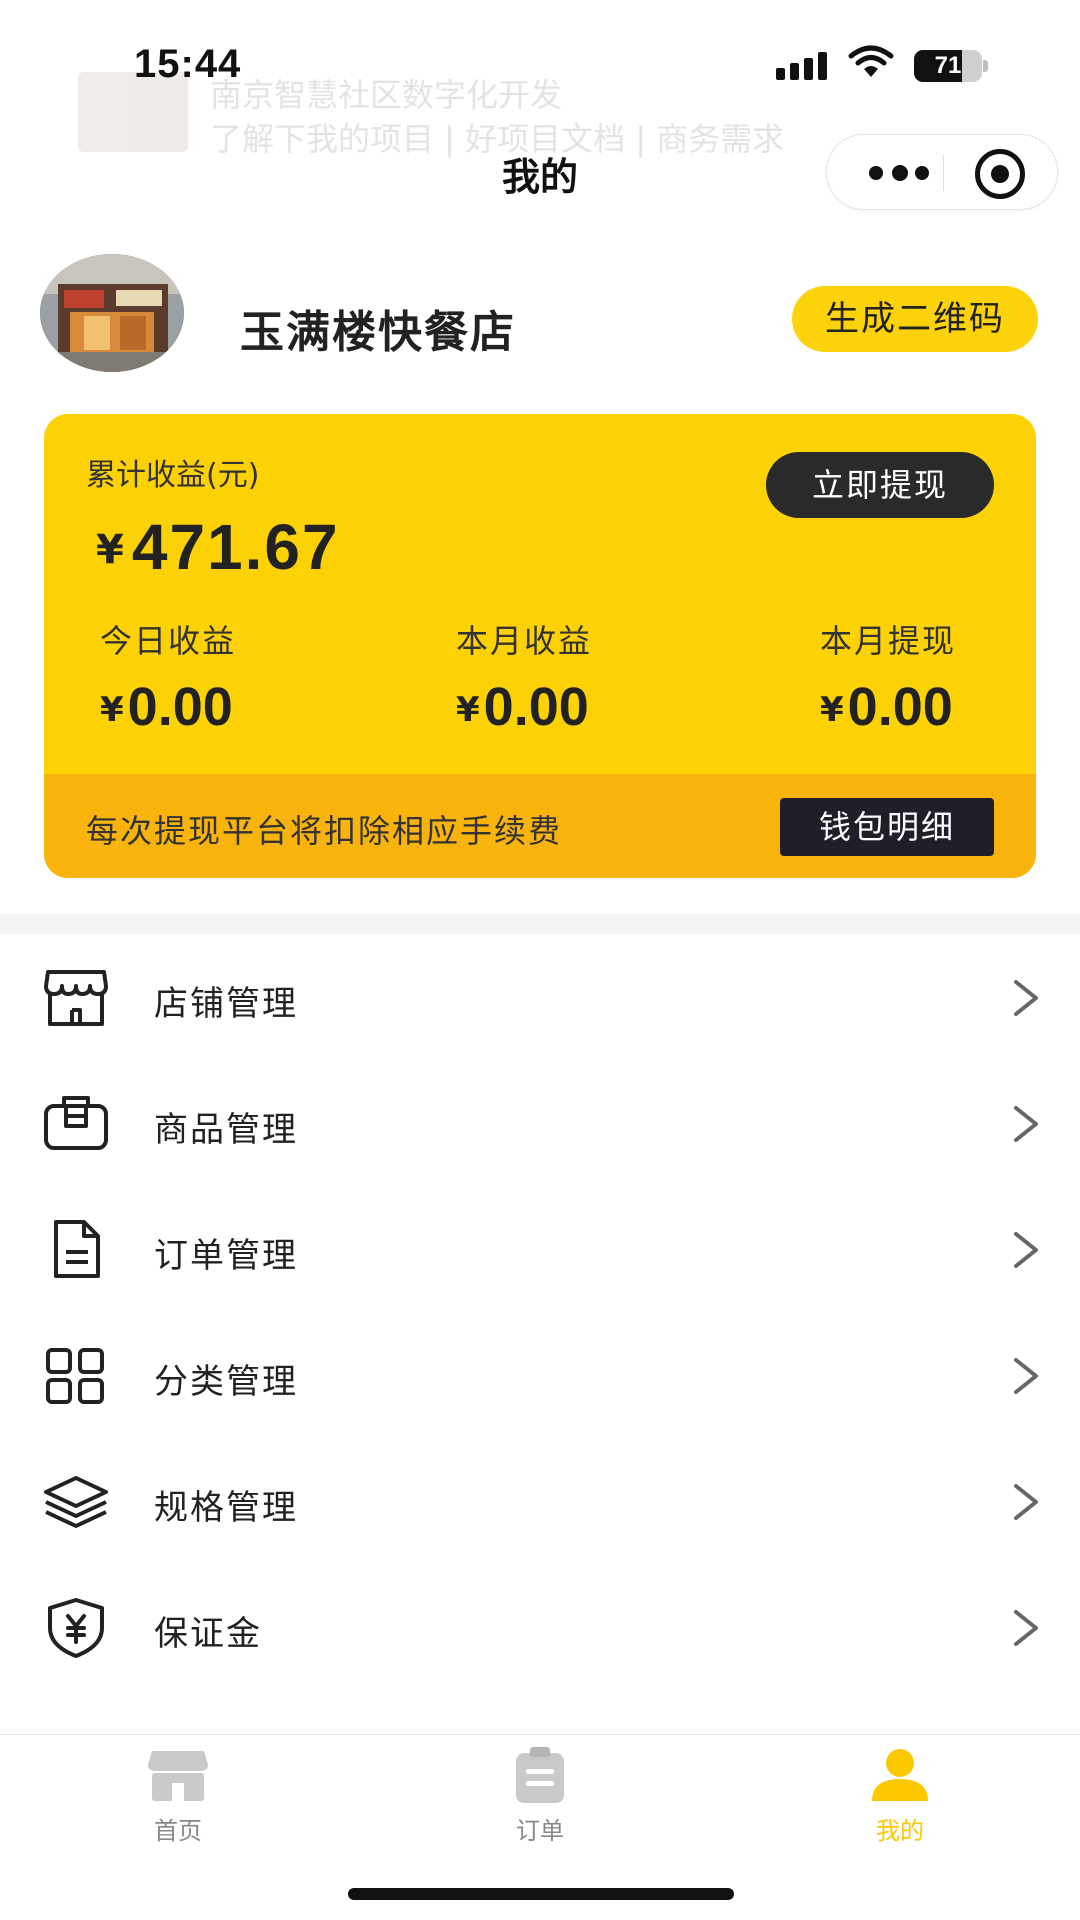 This screenshot has height=1920, width=1080. What do you see at coordinates (188, 64) in the screenshot?
I see `status-time: 15:44` at bounding box center [188, 64].